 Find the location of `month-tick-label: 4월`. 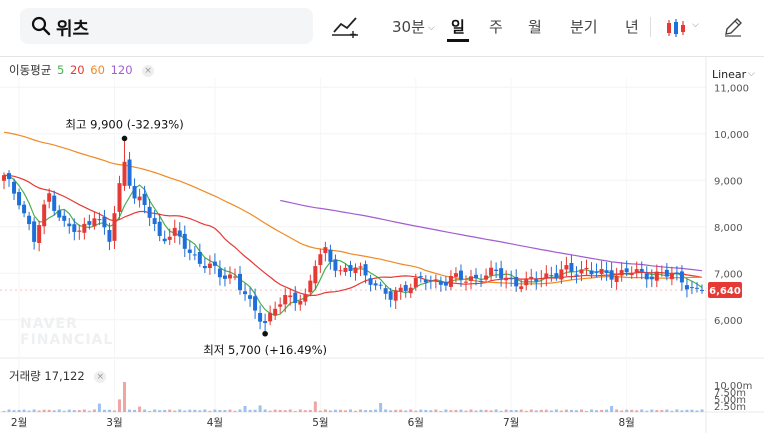

month-tick-label: 4월 is located at coordinates (215, 423).